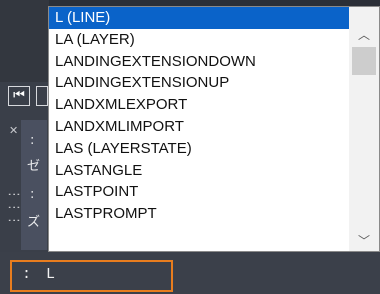 Image resolution: width=380 pixels, height=294 pixels. What do you see at coordinates (364, 35) in the screenshot?
I see `chevron-up-icon: ︿` at bounding box center [364, 35].